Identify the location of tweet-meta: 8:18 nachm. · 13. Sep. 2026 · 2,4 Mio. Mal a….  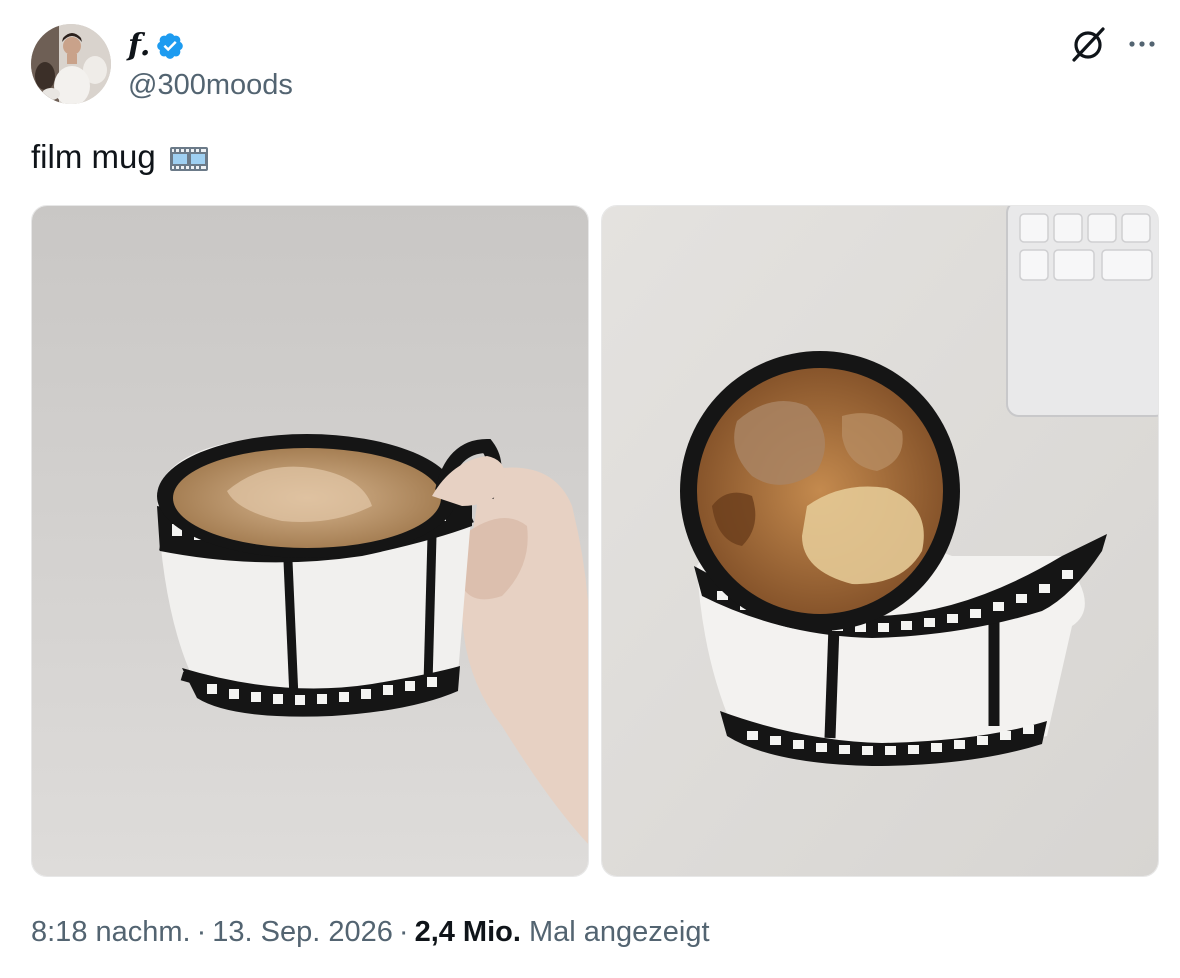
(370, 932).